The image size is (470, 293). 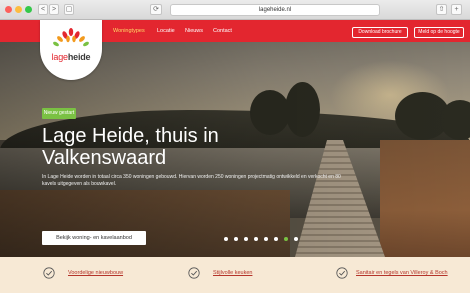 I want to click on minimize-window-button, so click(x=18, y=9).